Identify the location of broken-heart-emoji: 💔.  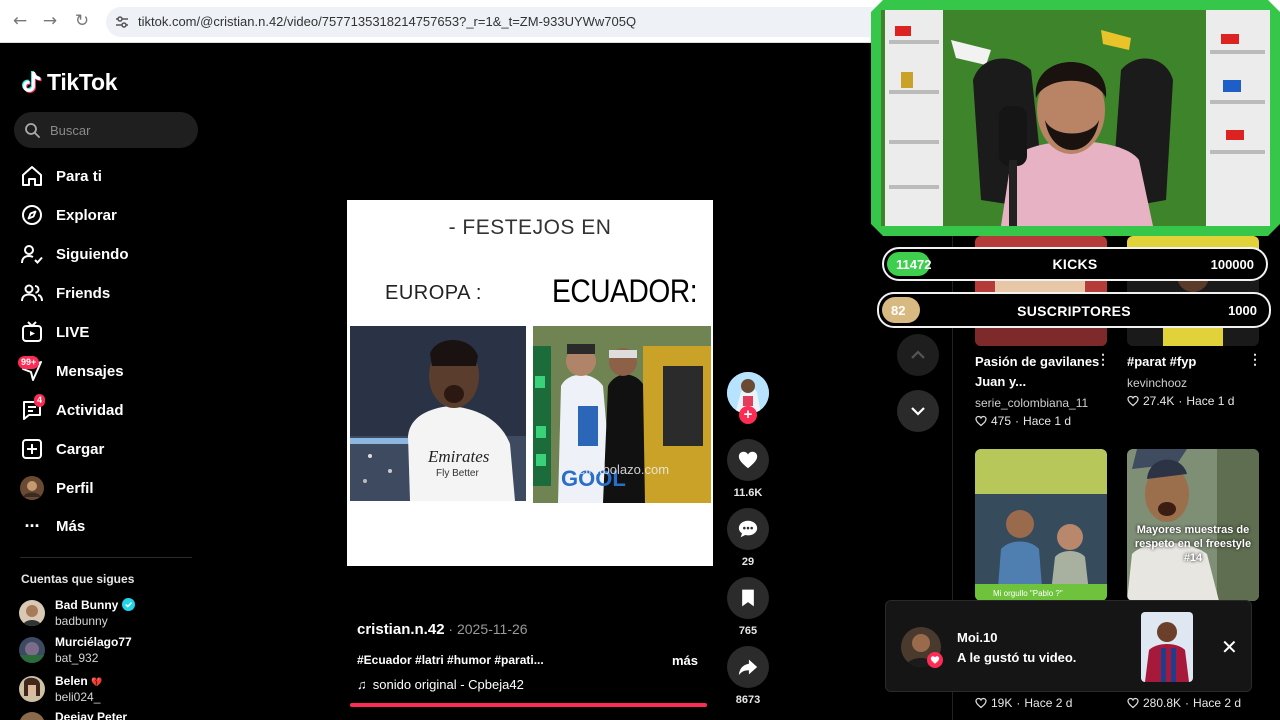
(97, 682).